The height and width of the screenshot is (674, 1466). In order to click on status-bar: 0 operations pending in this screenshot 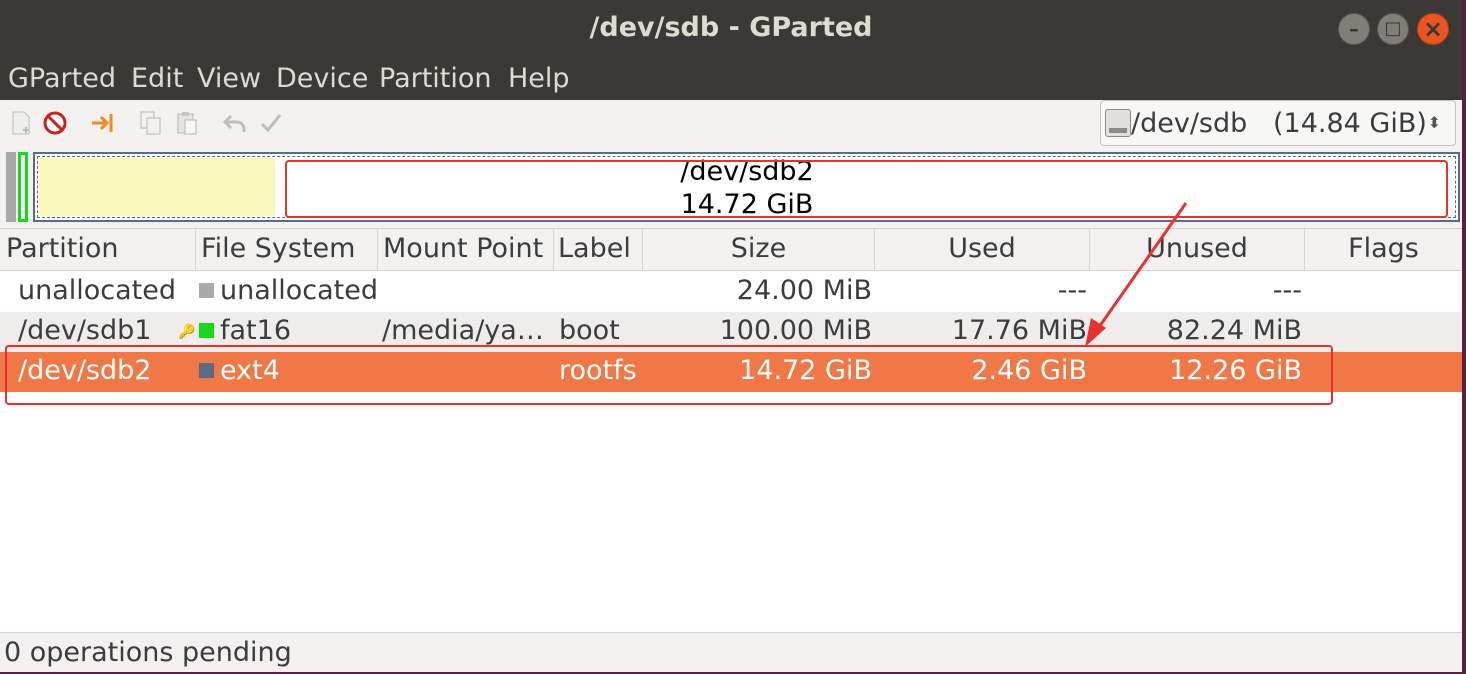, I will do `click(731, 652)`.